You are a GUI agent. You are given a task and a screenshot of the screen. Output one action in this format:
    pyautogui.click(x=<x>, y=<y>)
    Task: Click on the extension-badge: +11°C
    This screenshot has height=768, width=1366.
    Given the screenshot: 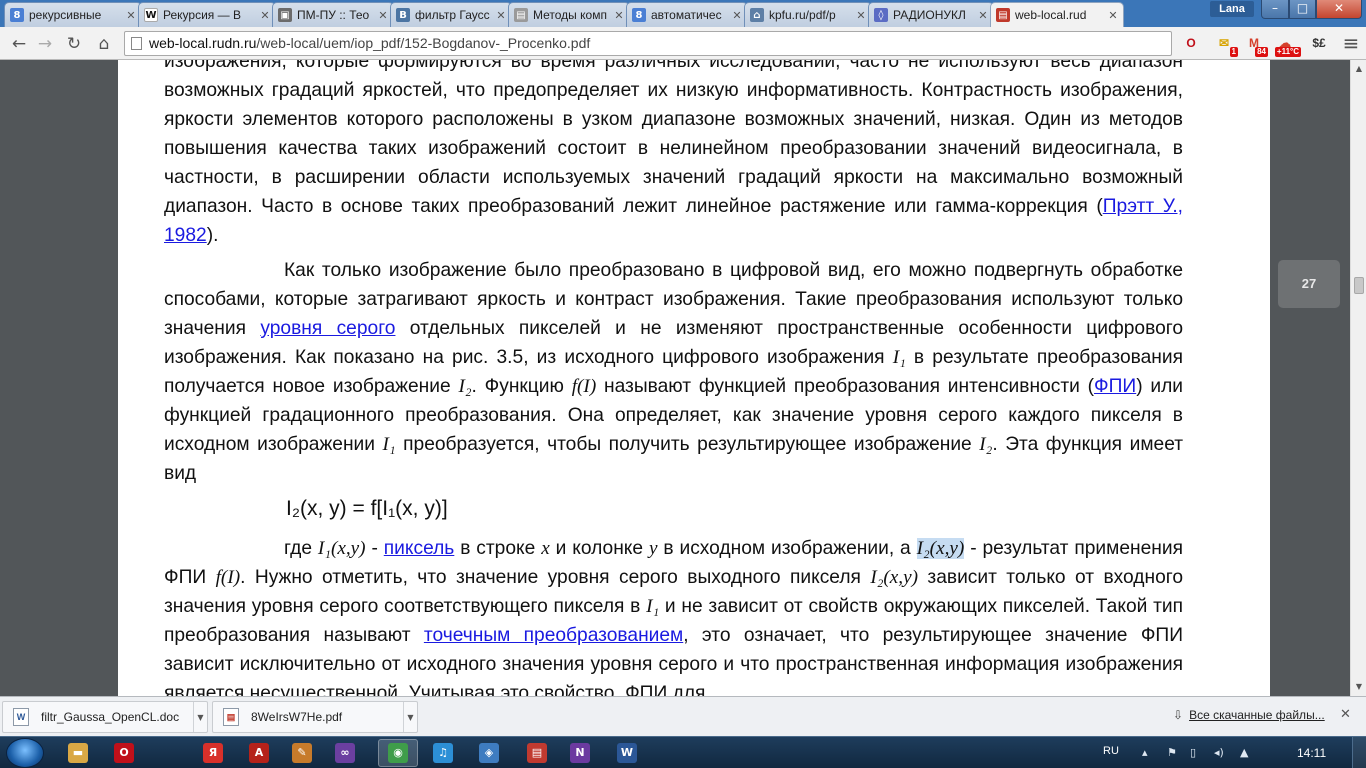 What is the action you would take?
    pyautogui.click(x=1287, y=52)
    